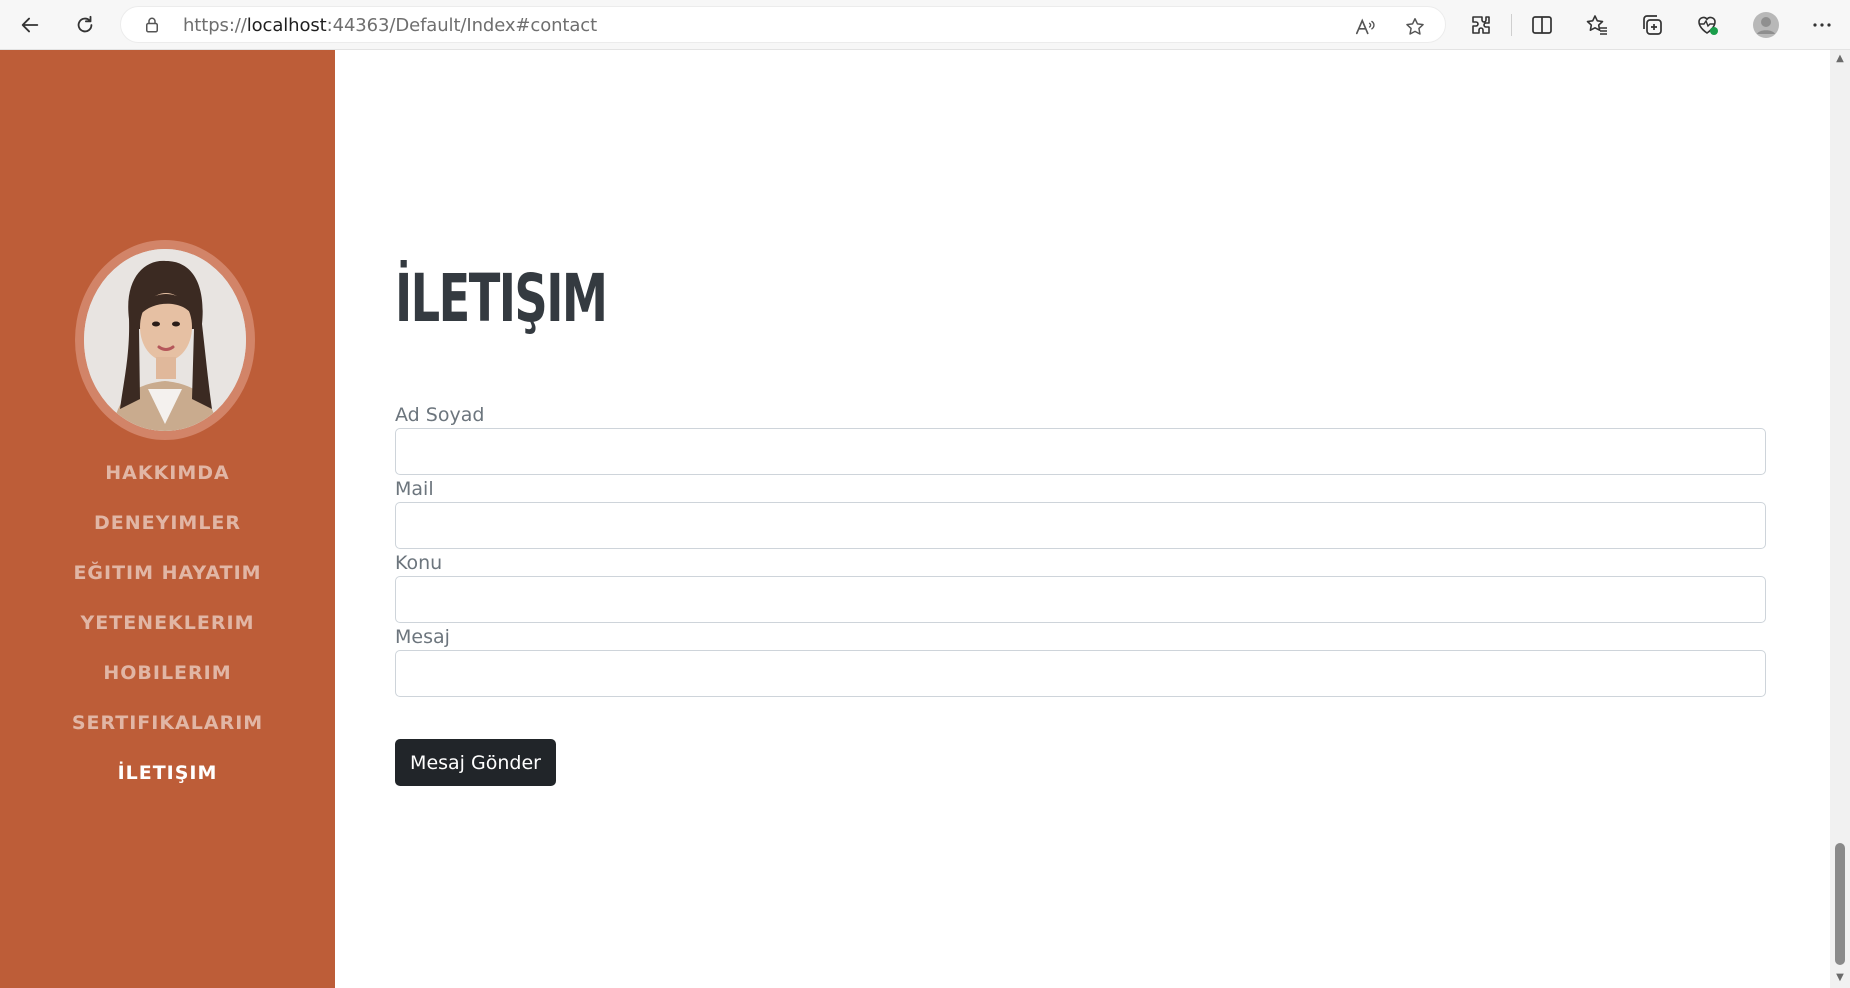  I want to click on name-field-label: Ad Soyad, so click(440, 415).